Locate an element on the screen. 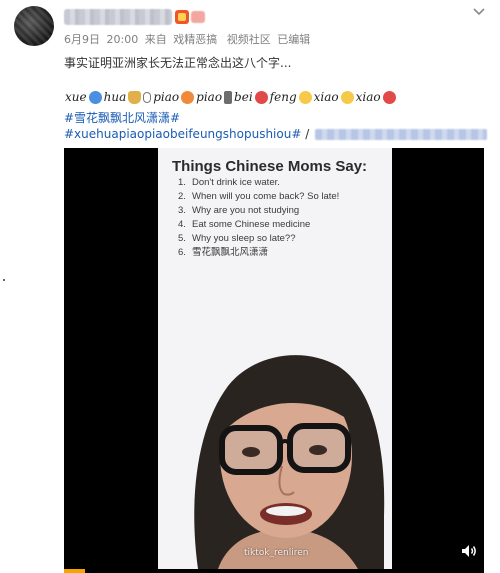 The width and height of the screenshot is (500, 573). video-list-item: 1. Don't drink ice water. is located at coordinates (229, 182).